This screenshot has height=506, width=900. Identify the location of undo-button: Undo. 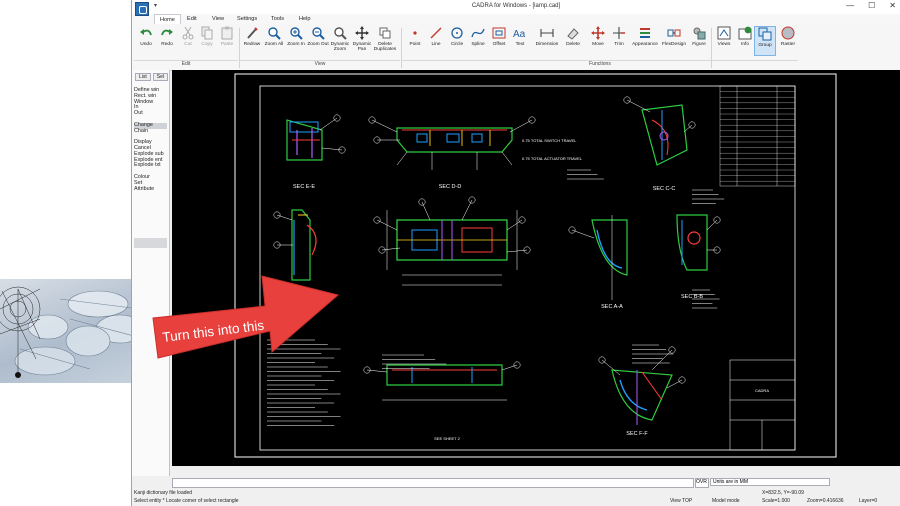
(146, 41).